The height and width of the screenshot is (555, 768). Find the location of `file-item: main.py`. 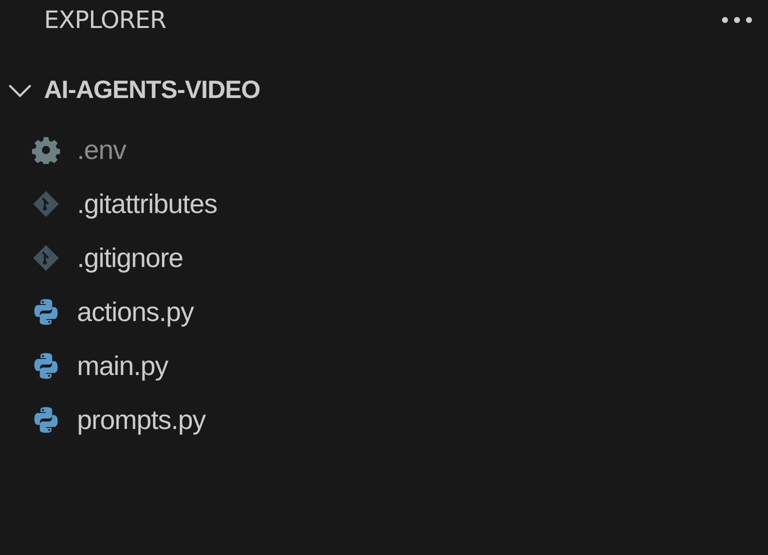

file-item: main.py is located at coordinates (384, 366).